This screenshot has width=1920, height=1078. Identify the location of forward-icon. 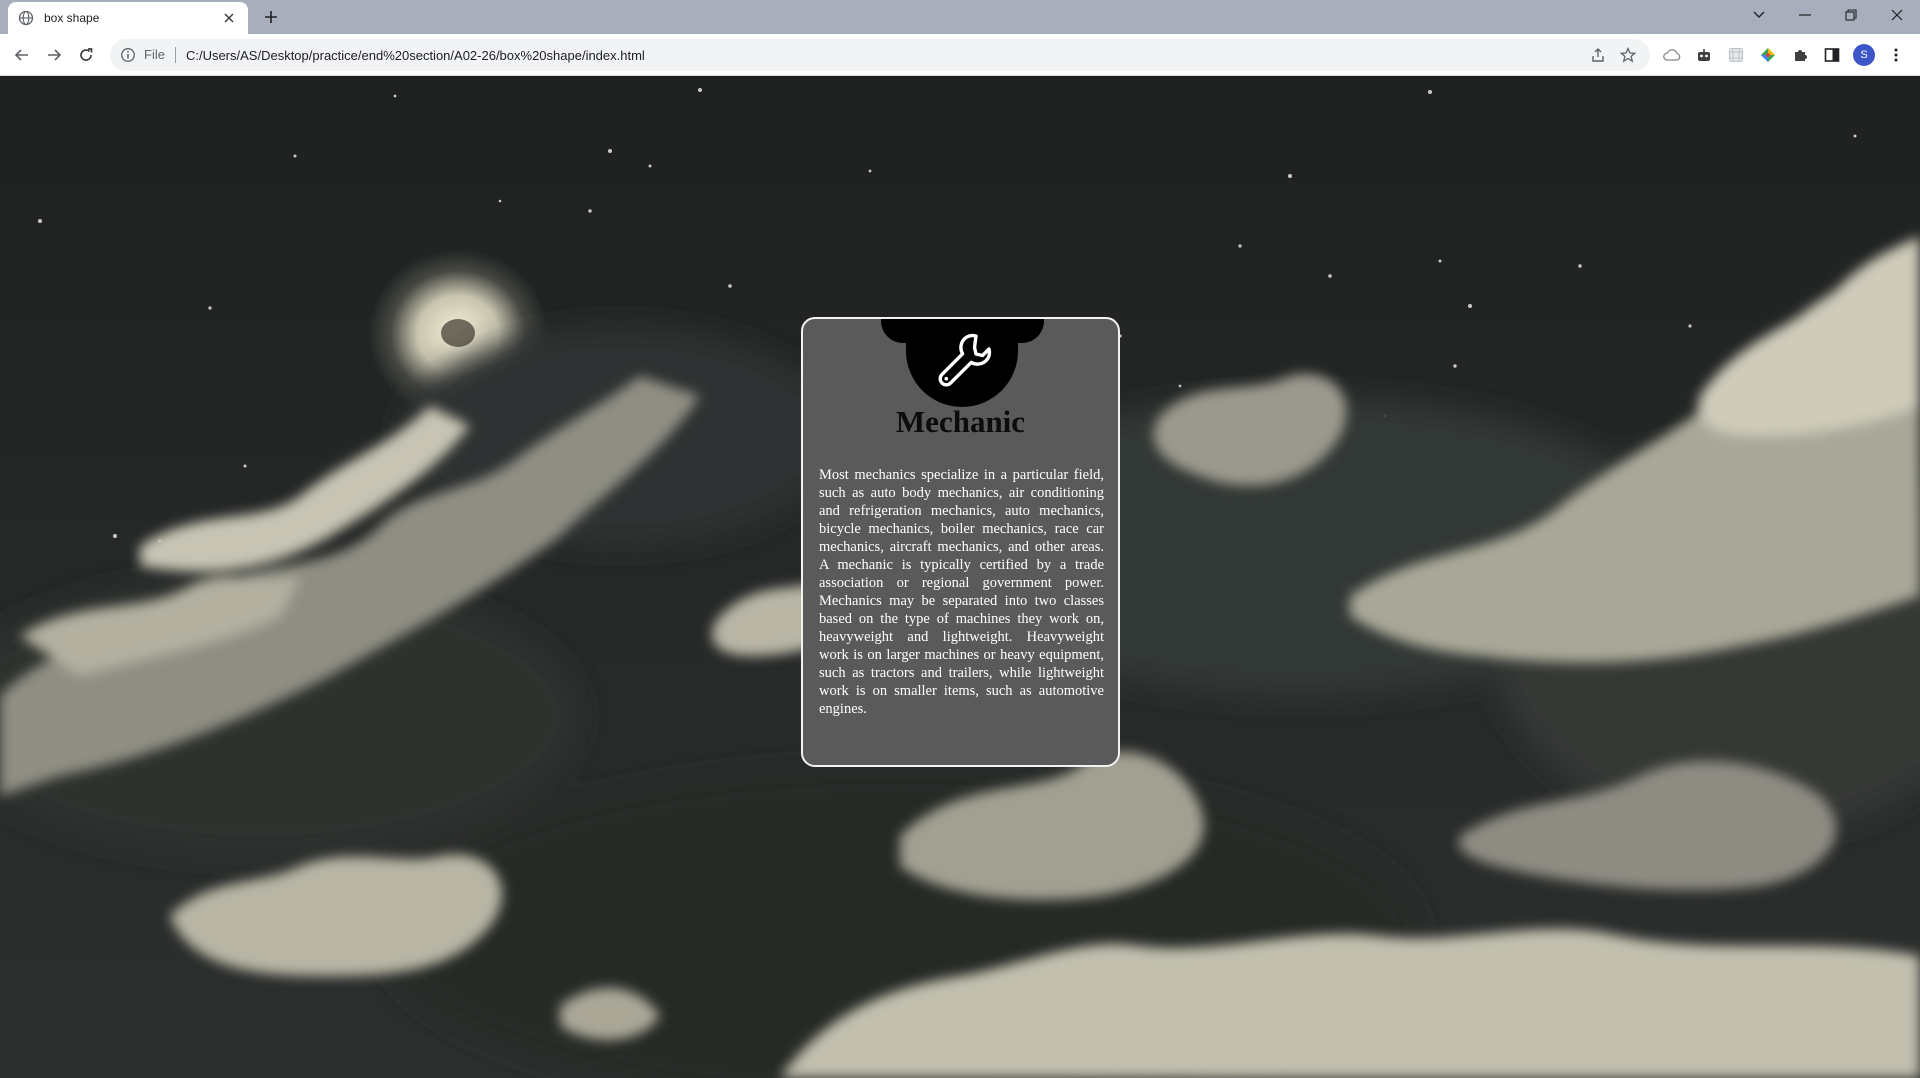
(54, 55).